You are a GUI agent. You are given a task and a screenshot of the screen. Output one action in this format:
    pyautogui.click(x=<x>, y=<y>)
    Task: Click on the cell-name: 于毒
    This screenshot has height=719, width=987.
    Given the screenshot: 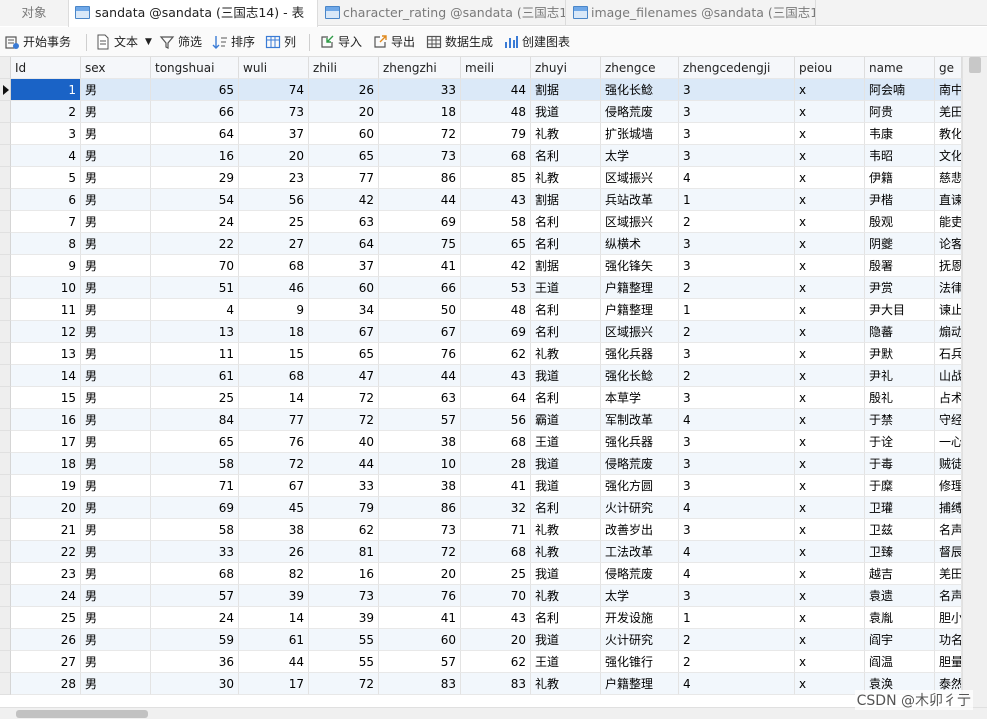 What is the action you would take?
    pyautogui.click(x=900, y=464)
    